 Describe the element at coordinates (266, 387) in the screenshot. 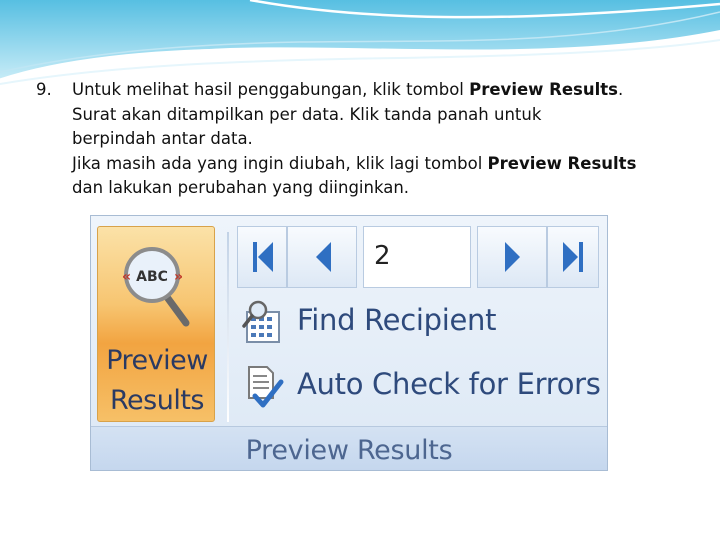

I see `auto-check-icon` at that location.